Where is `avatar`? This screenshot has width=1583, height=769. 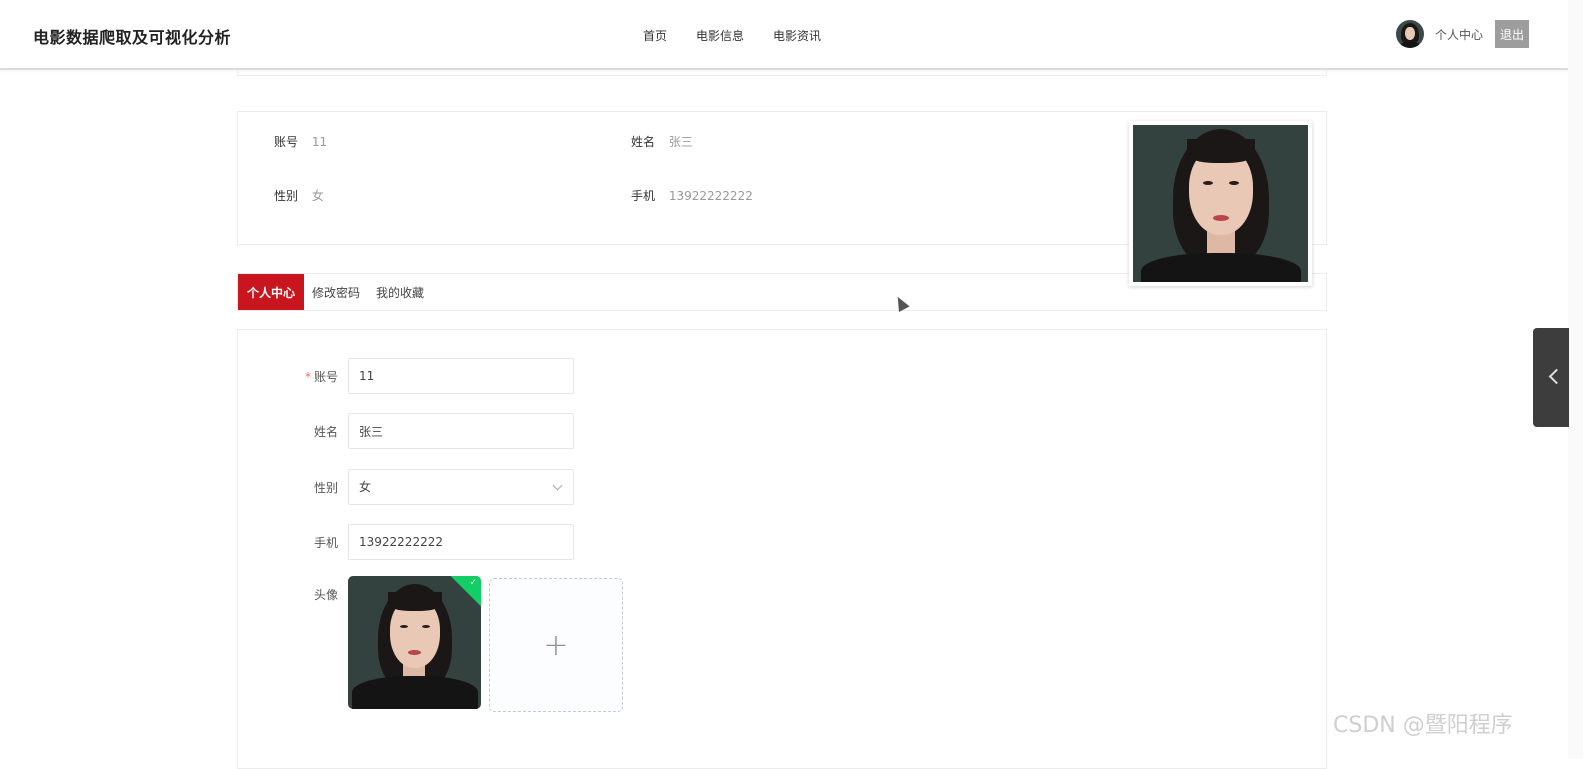 avatar is located at coordinates (1410, 34).